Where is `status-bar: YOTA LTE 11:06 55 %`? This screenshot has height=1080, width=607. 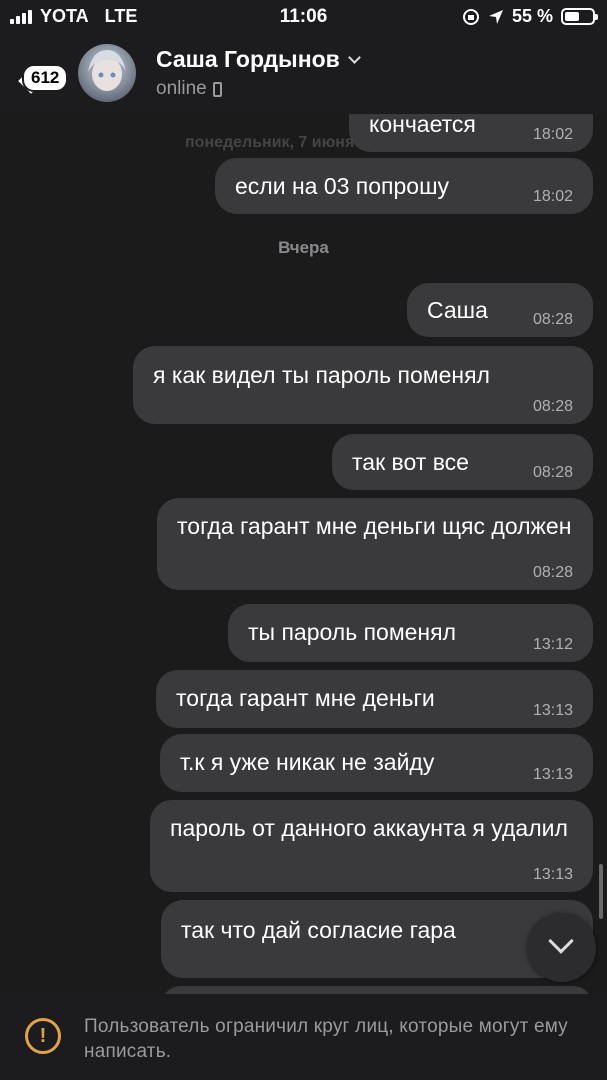
status-bar: YOTA LTE 11:06 55 % is located at coordinates (303, 17).